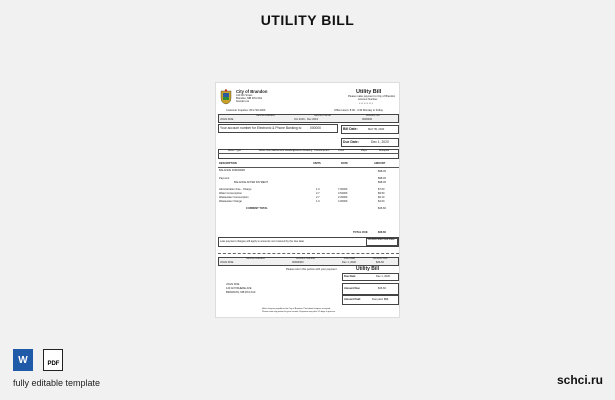  Describe the element at coordinates (344, 163) in the screenshot. I see `rate-header: RATE` at that location.